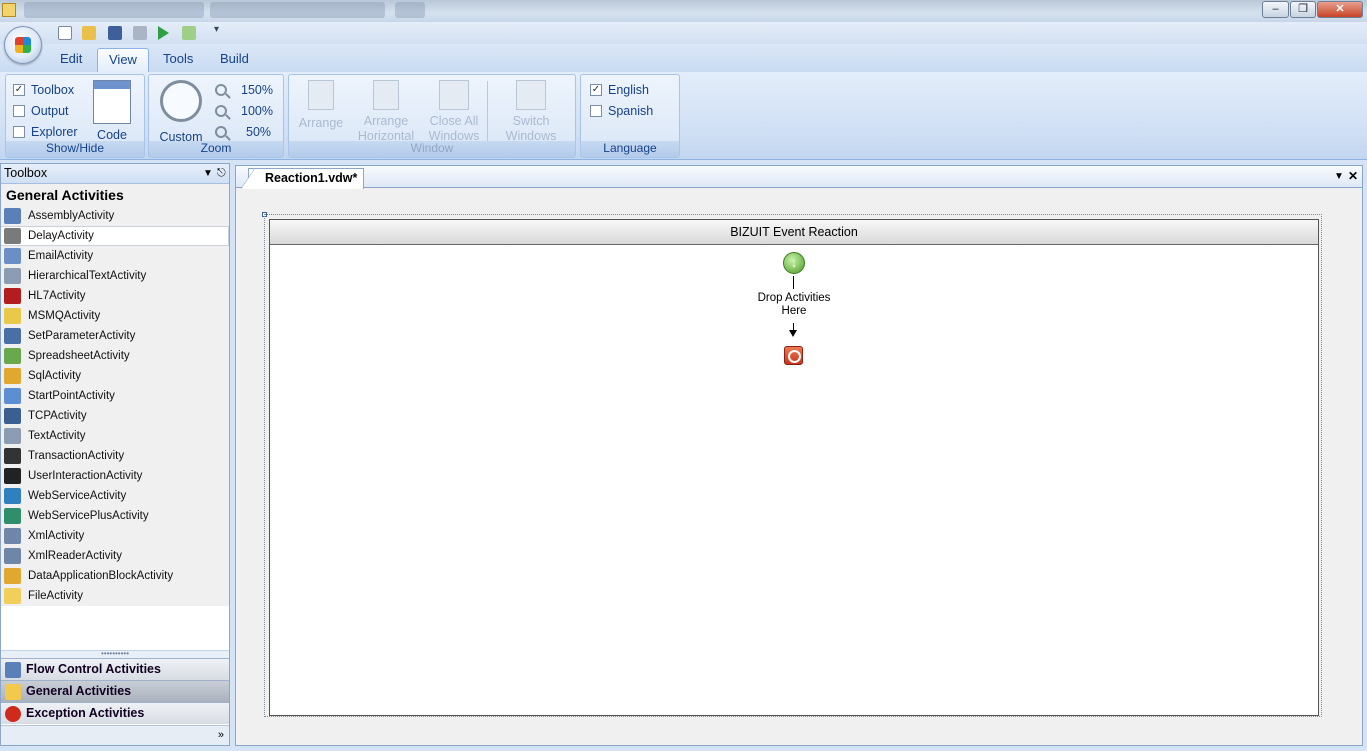  Describe the element at coordinates (243, 132) in the screenshot. I see `zoom-50-button: 50%` at that location.